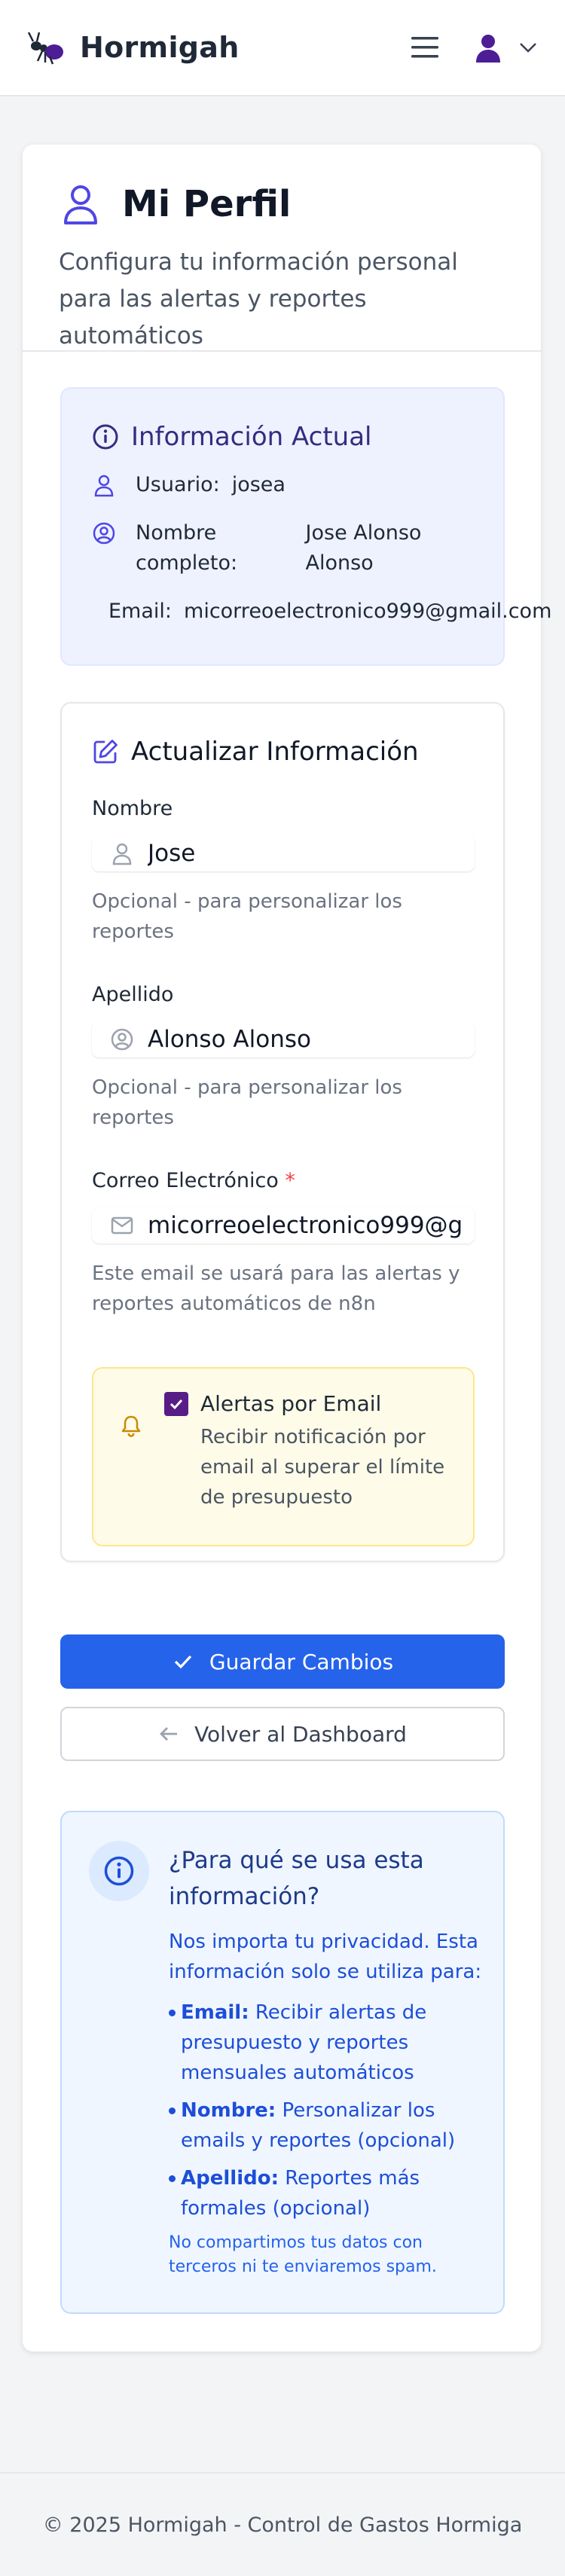 Image resolution: width=565 pixels, height=2576 pixels. I want to click on email-label: Email:, so click(140, 612).